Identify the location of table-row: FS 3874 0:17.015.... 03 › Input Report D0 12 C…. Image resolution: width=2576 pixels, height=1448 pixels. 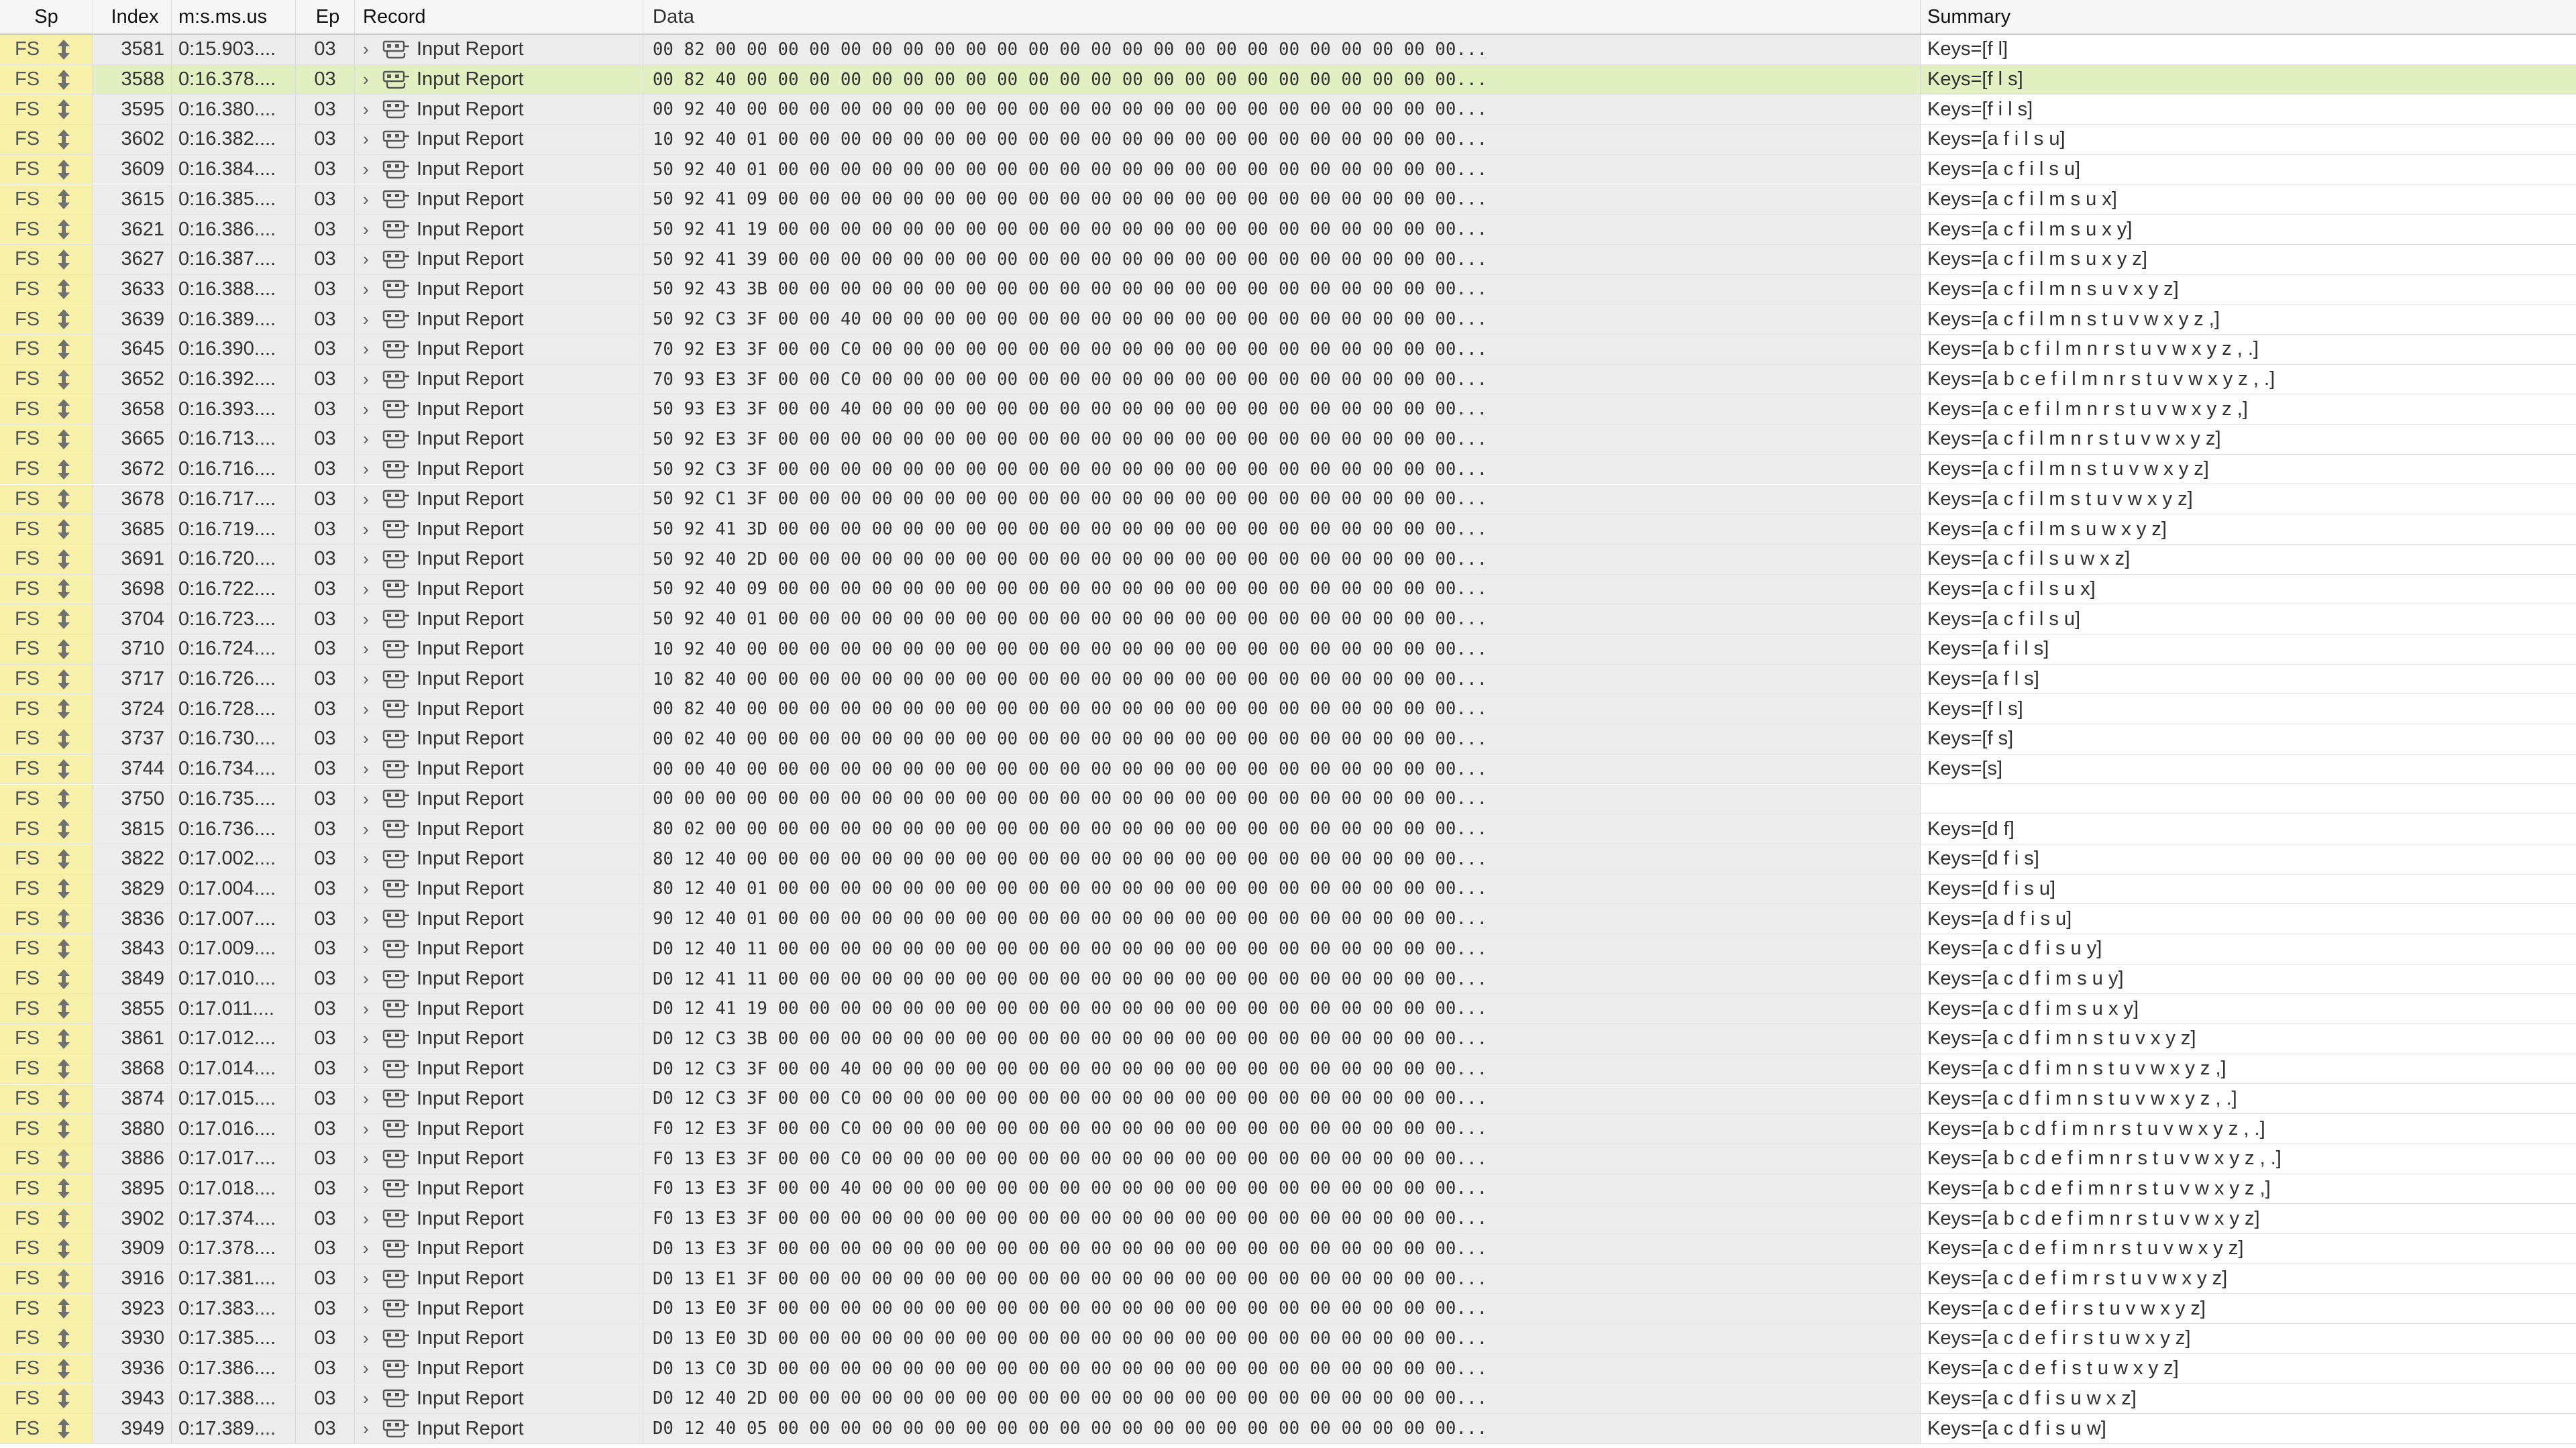
(1288, 1099).